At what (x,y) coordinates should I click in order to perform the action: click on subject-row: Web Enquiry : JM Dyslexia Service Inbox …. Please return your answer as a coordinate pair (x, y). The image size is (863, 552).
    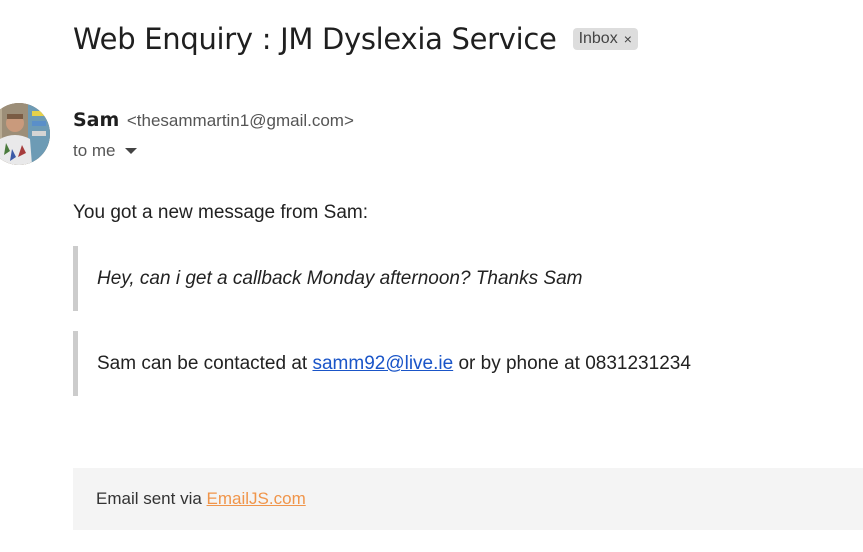
    Looking at the image, I should click on (355, 39).